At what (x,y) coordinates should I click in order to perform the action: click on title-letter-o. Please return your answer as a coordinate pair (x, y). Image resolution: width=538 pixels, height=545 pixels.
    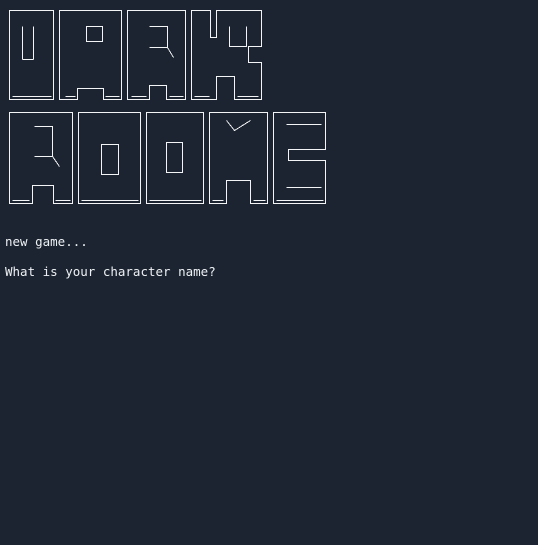
    Looking at the image, I should click on (109, 158).